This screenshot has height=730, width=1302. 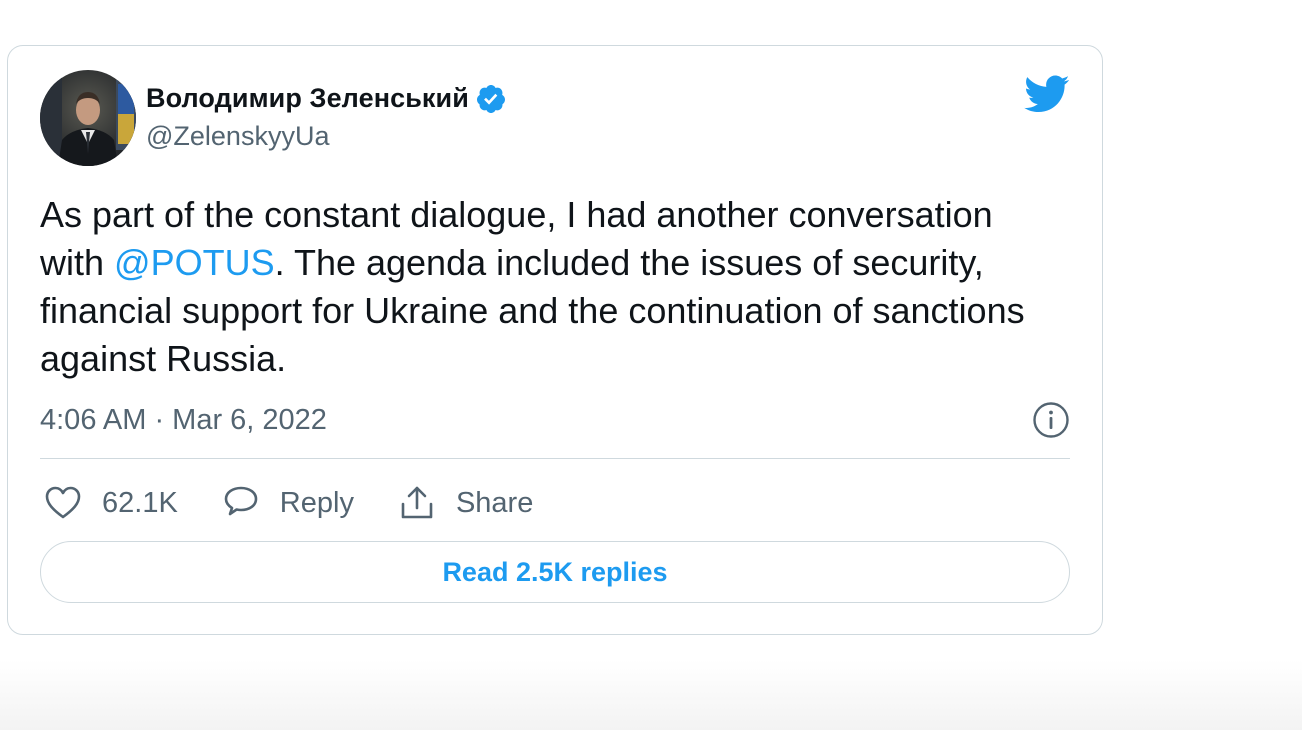 I want to click on author-handle: @ZelenskyyUa, so click(x=326, y=136).